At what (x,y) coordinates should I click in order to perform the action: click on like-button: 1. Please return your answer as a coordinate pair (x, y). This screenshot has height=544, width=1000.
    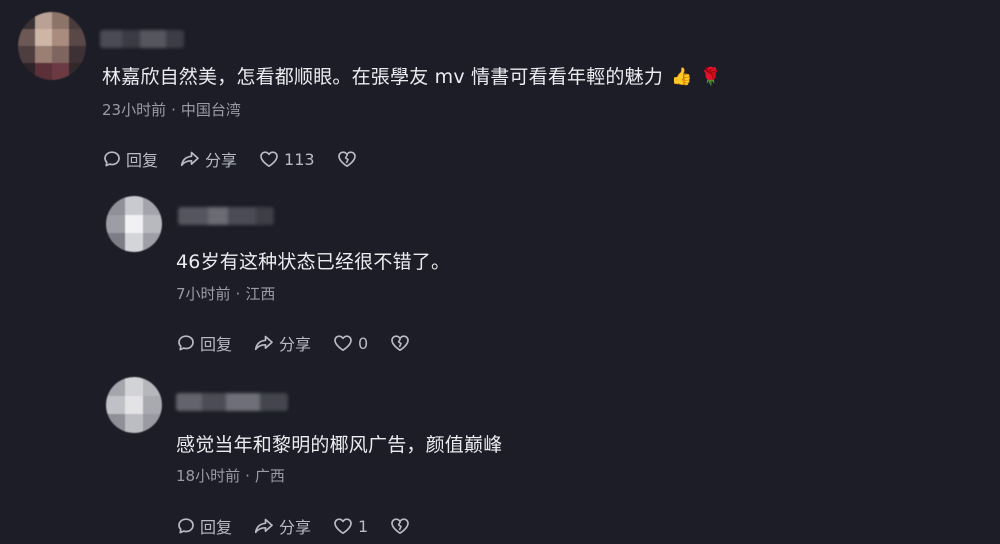
    Looking at the image, I should click on (350, 526).